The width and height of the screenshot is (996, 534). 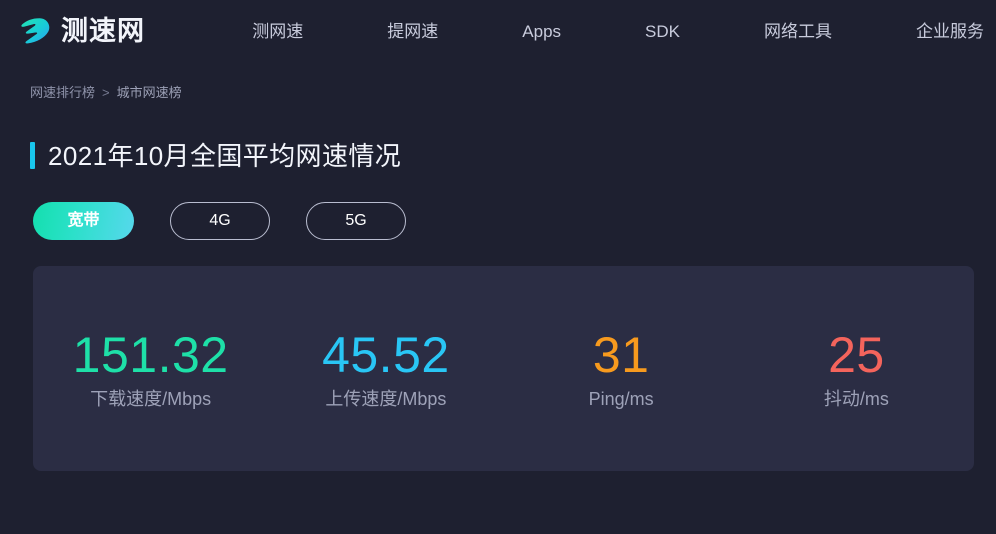 I want to click on stat-label-upload: 上传速度/Mbps, so click(x=386, y=398).